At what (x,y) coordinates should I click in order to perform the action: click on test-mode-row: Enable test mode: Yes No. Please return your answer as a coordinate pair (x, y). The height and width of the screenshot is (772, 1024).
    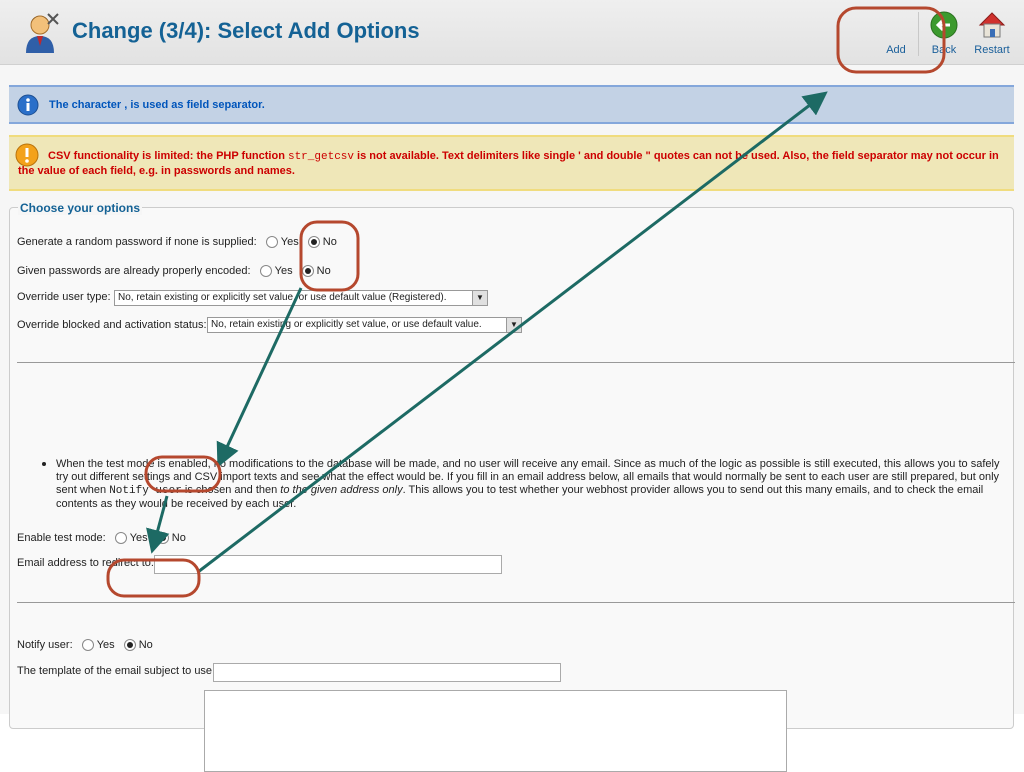
    Looking at the image, I should click on (101, 538).